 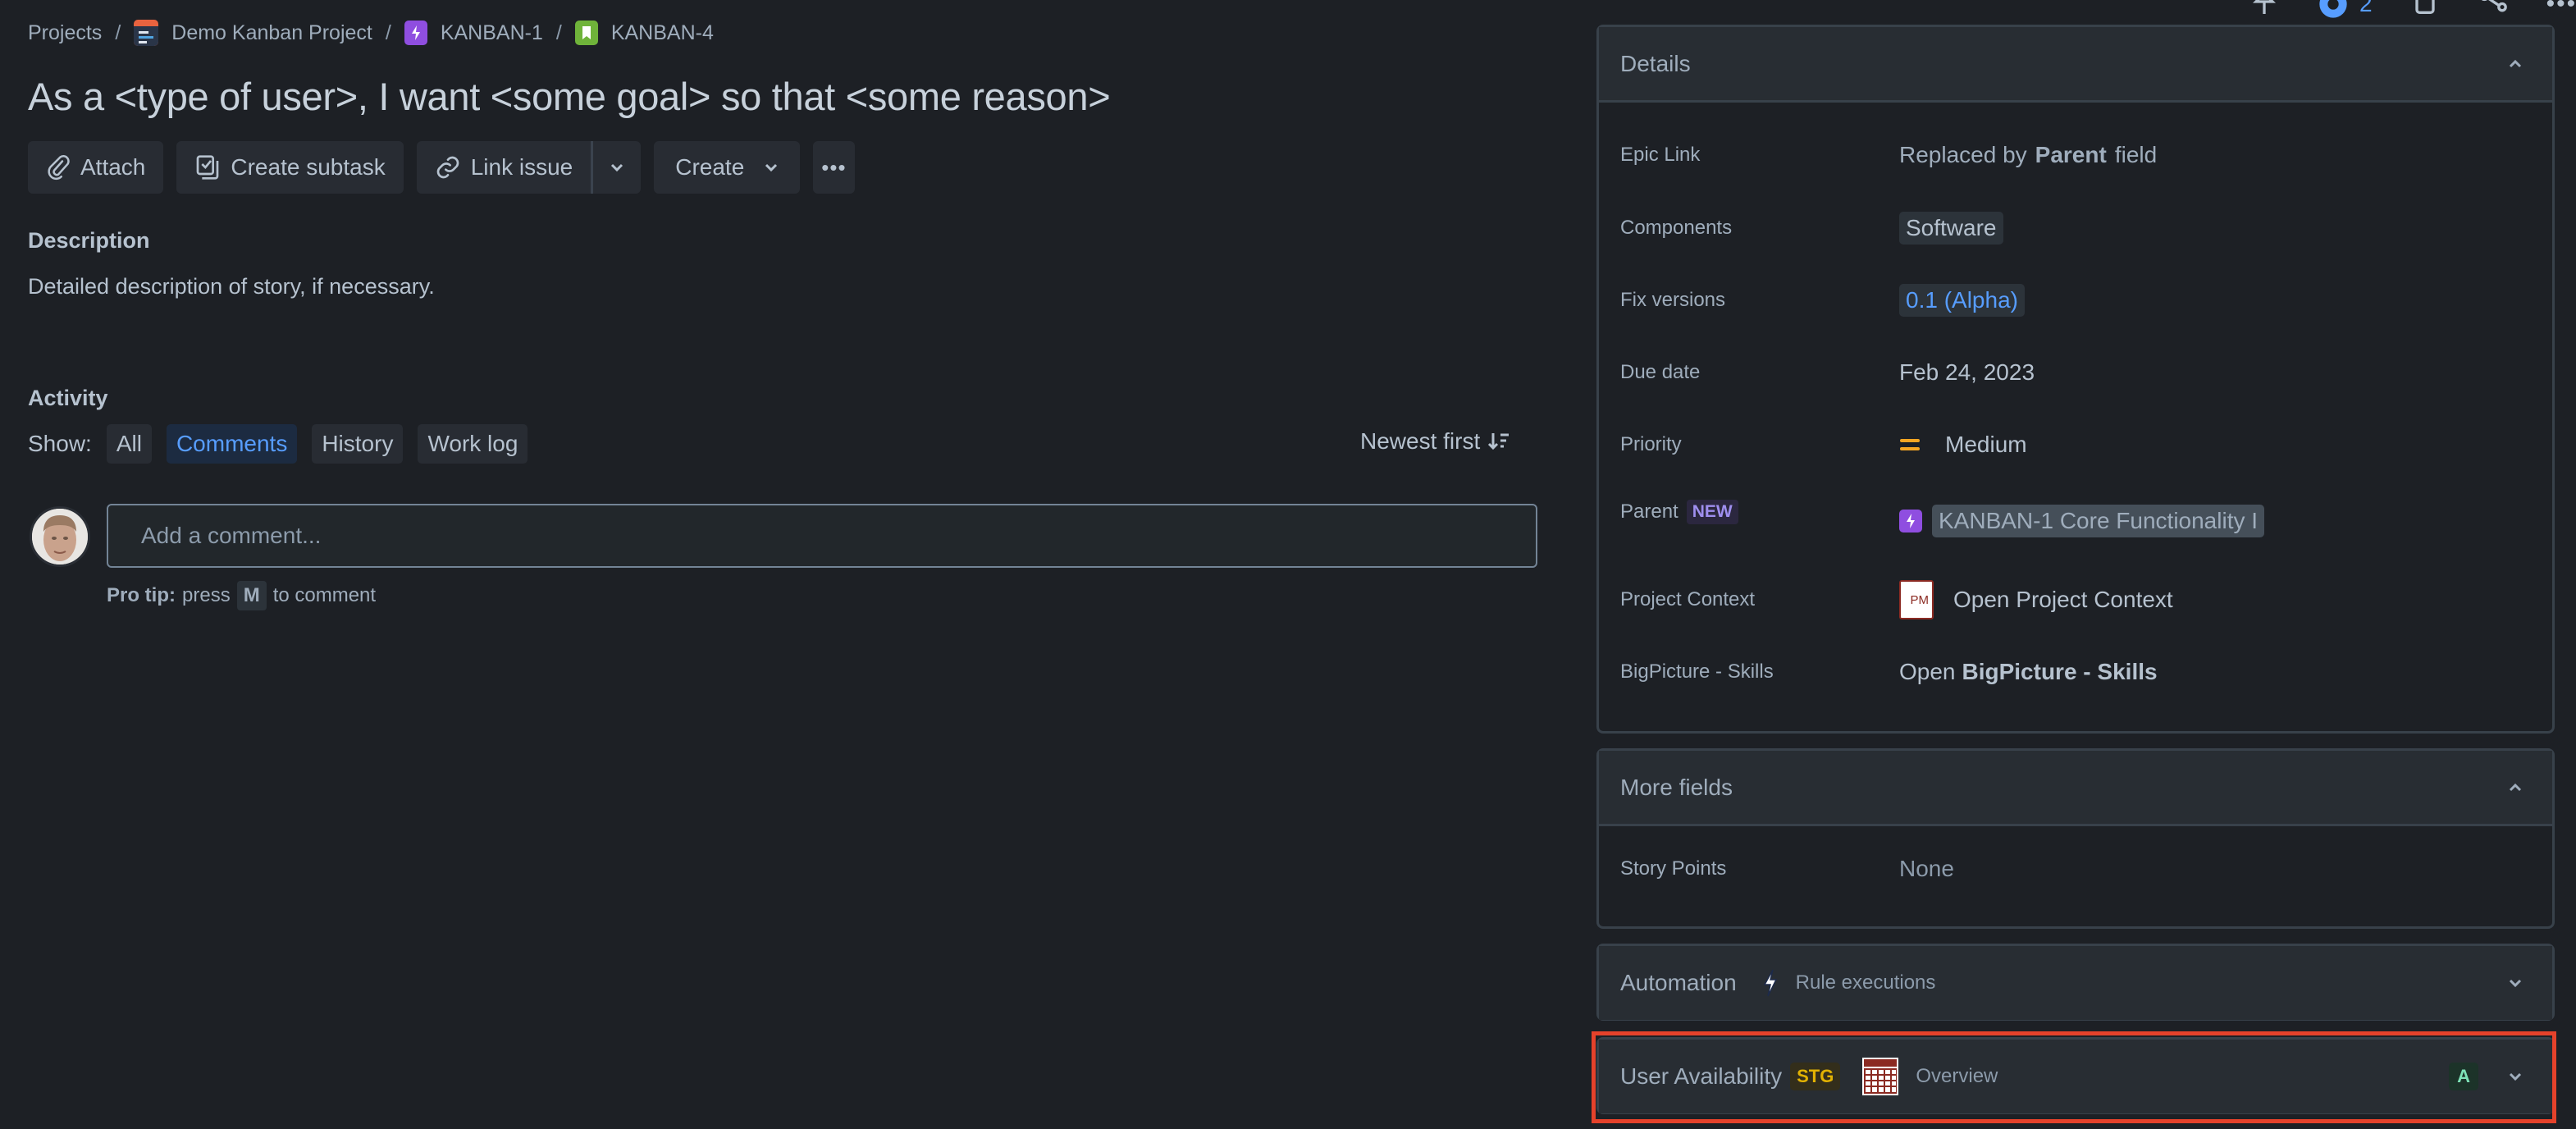 I want to click on activity-filters: Show: All Comments History Work log, so click(x=278, y=444).